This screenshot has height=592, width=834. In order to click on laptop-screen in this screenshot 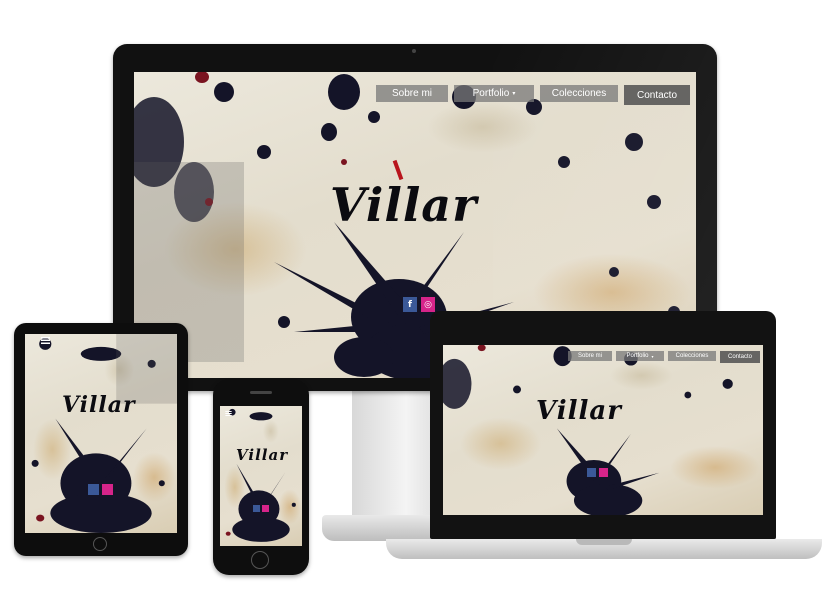, I will do `click(603, 430)`.